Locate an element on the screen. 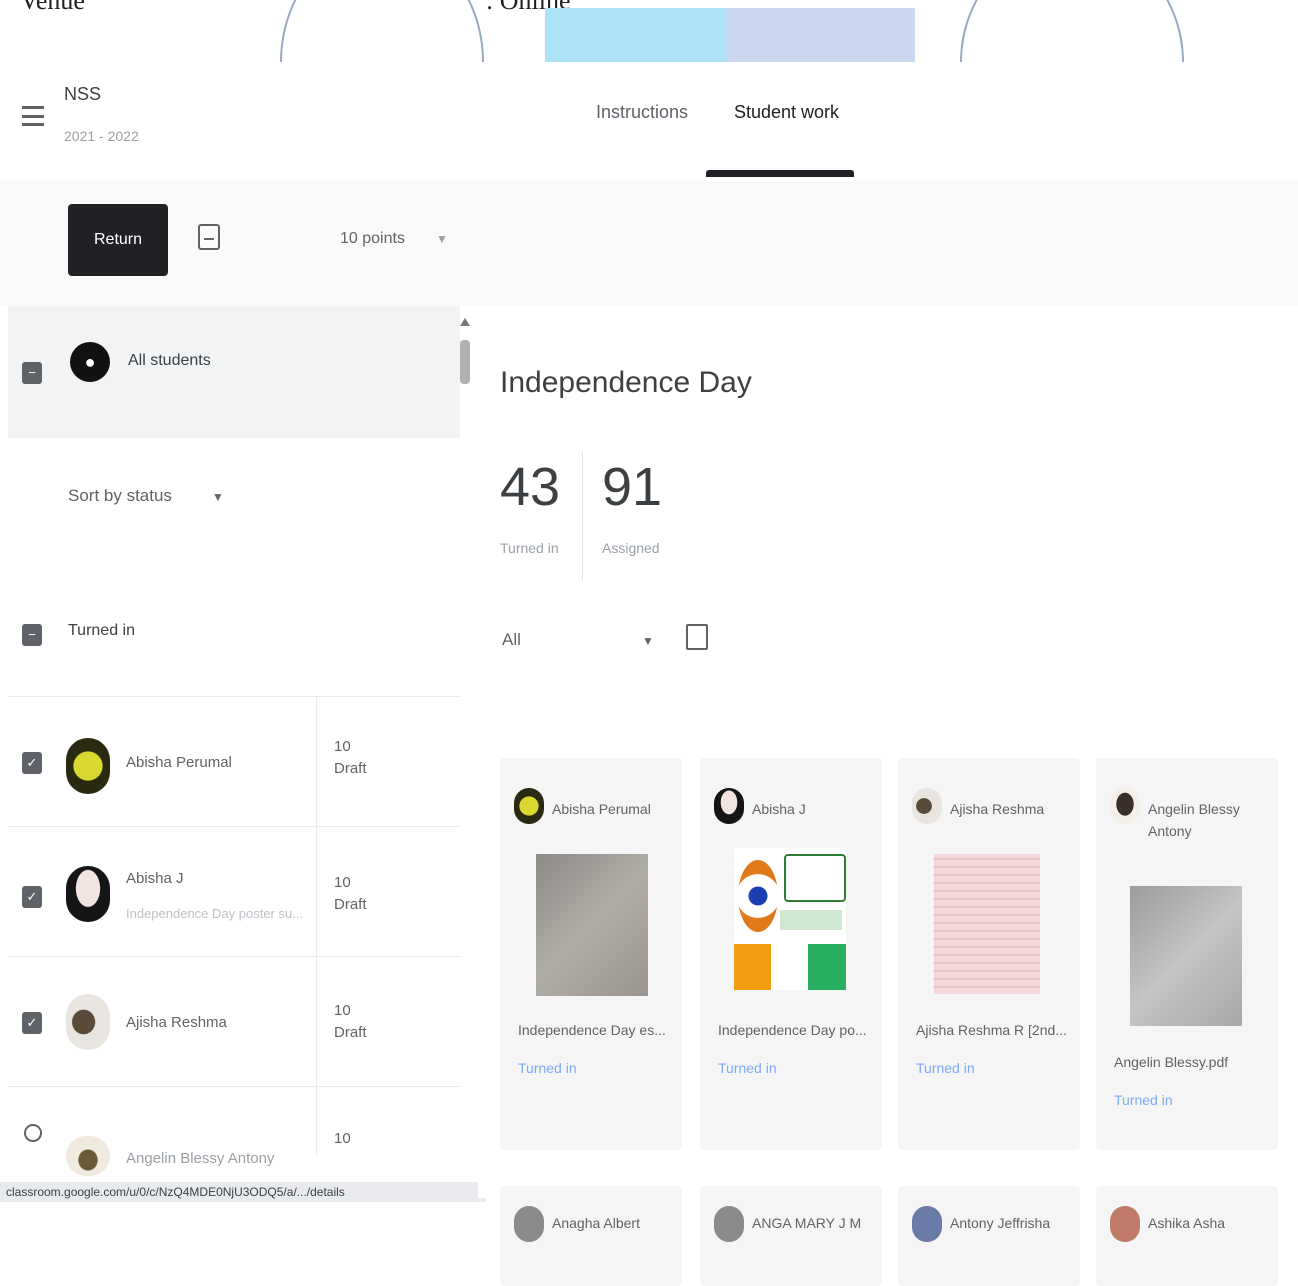 This screenshot has height=1286, width=1298. student-row: ✓ Abisha Perumal 10 Draft is located at coordinates (234, 761).